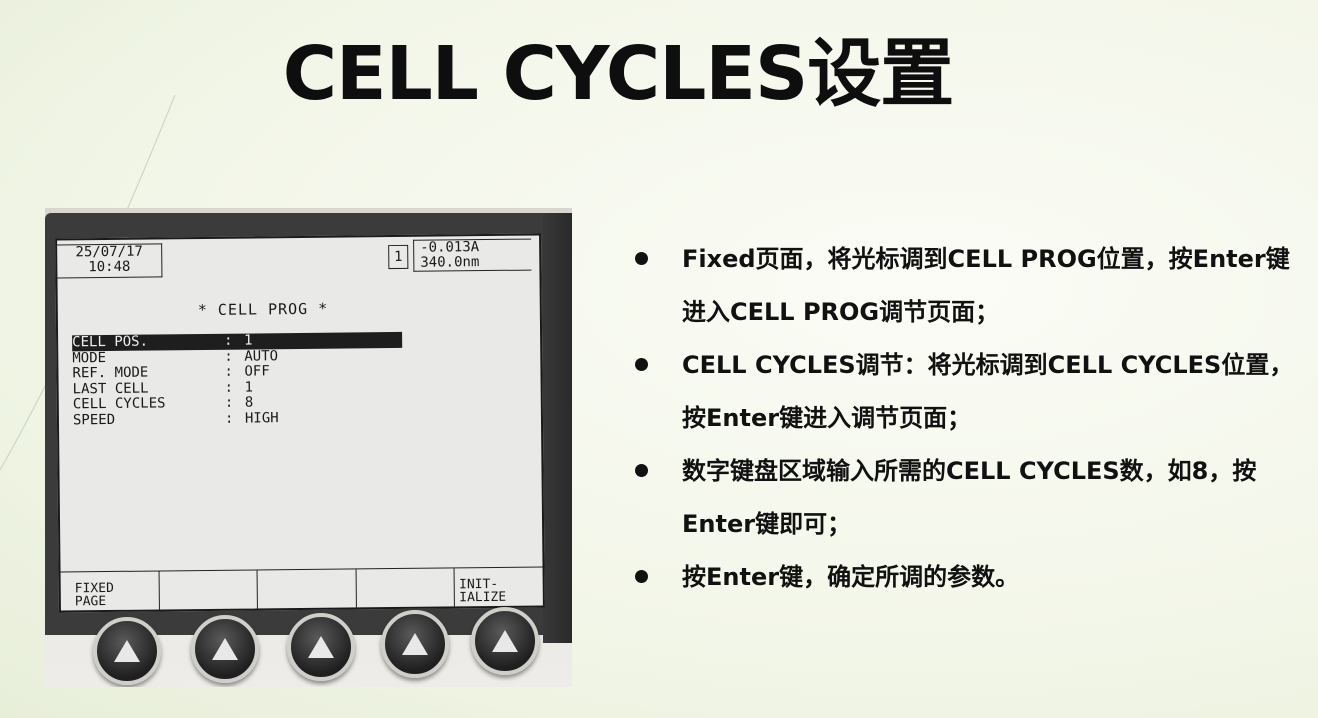 The image size is (1318, 718). Describe the element at coordinates (109, 267) in the screenshot. I see `time-text: 10:48` at that location.